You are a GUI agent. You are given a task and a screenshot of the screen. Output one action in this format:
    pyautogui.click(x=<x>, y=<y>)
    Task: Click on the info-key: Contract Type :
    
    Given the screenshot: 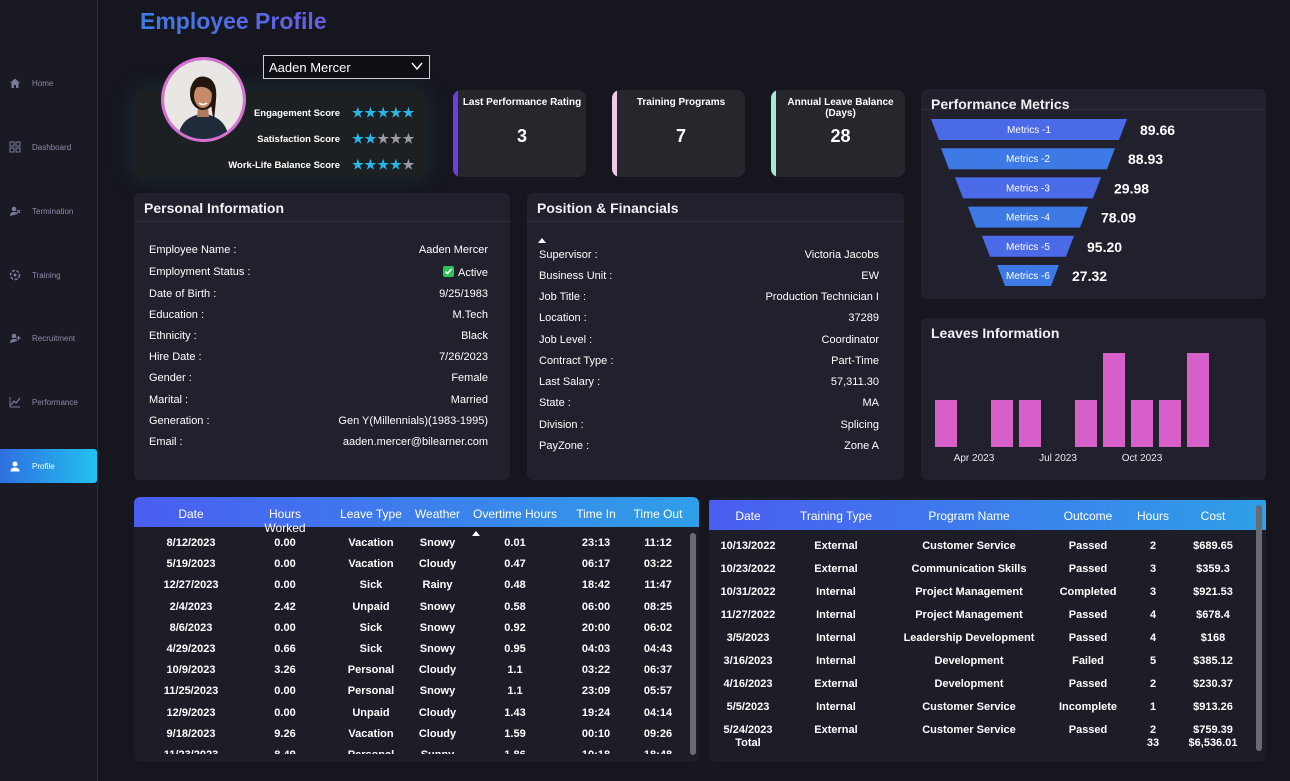 What is the action you would take?
    pyautogui.click(x=576, y=361)
    